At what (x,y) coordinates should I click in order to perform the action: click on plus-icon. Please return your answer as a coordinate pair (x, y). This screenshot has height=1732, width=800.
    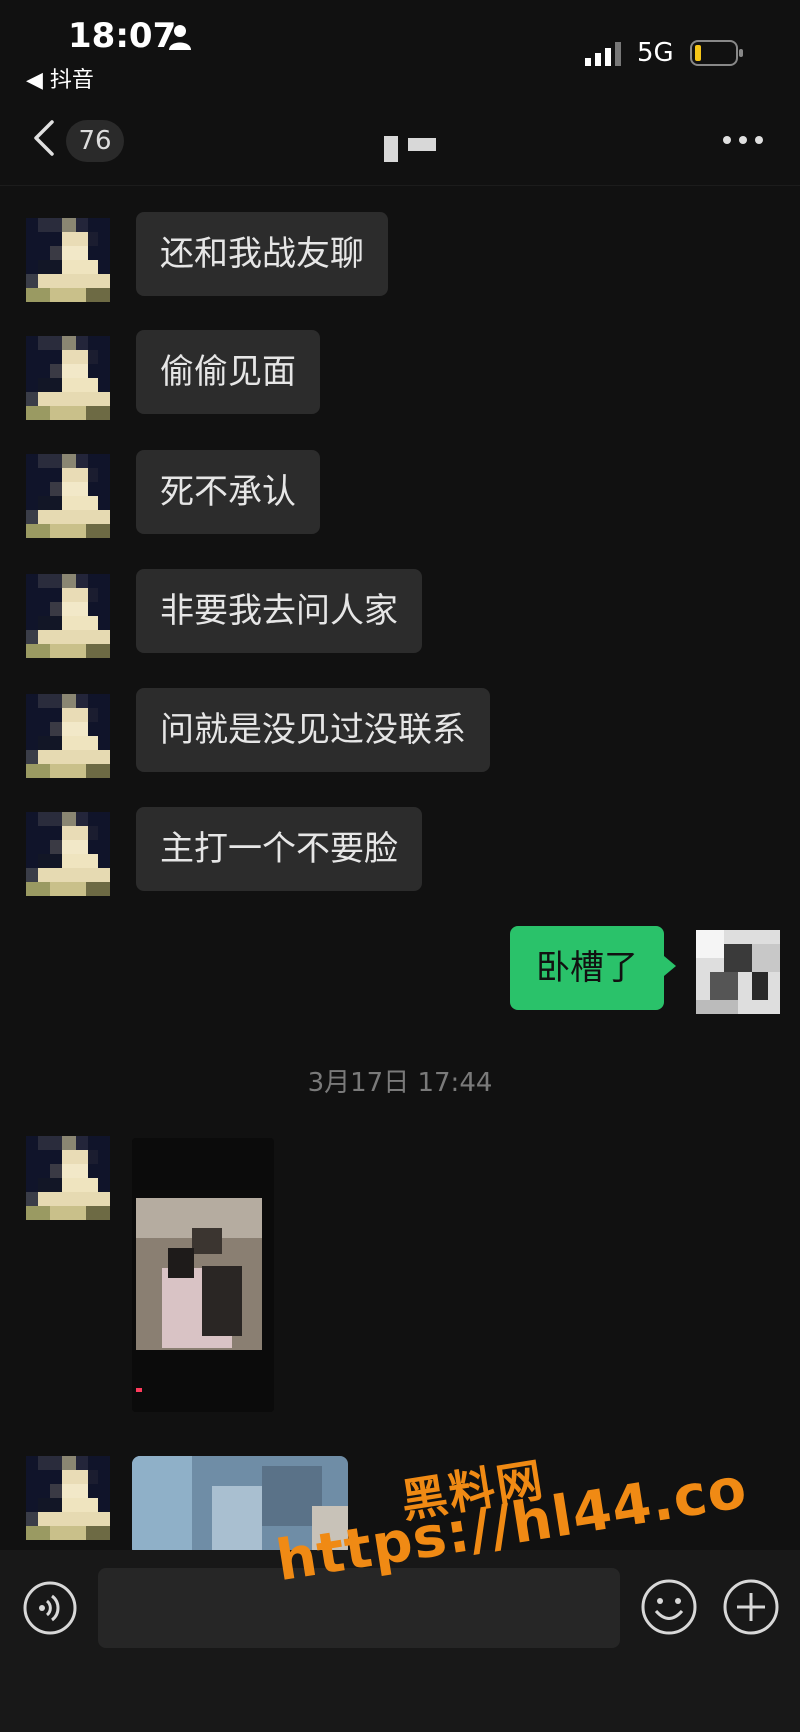
    Looking at the image, I should click on (751, 1607).